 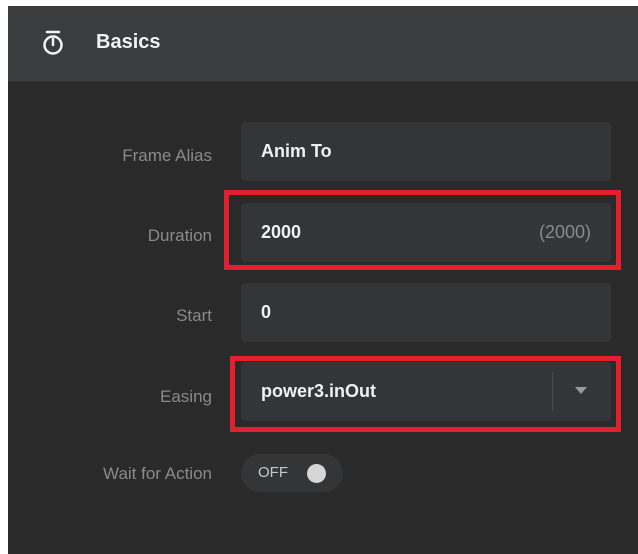 I want to click on stopwatch-icon, so click(x=53, y=42).